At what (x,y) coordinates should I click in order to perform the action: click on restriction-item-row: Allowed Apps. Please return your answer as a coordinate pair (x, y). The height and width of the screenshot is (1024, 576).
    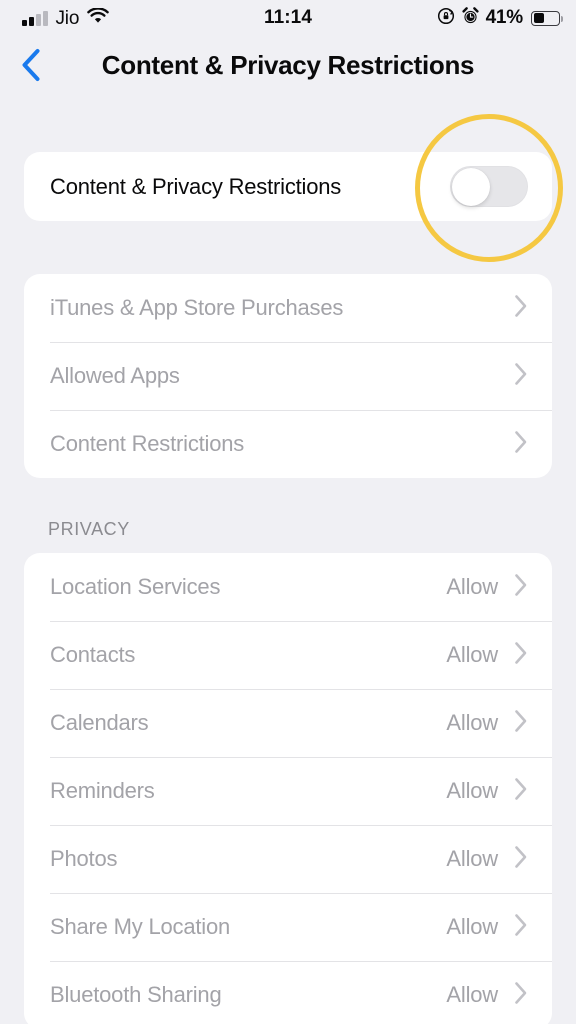
    Looking at the image, I should click on (288, 376).